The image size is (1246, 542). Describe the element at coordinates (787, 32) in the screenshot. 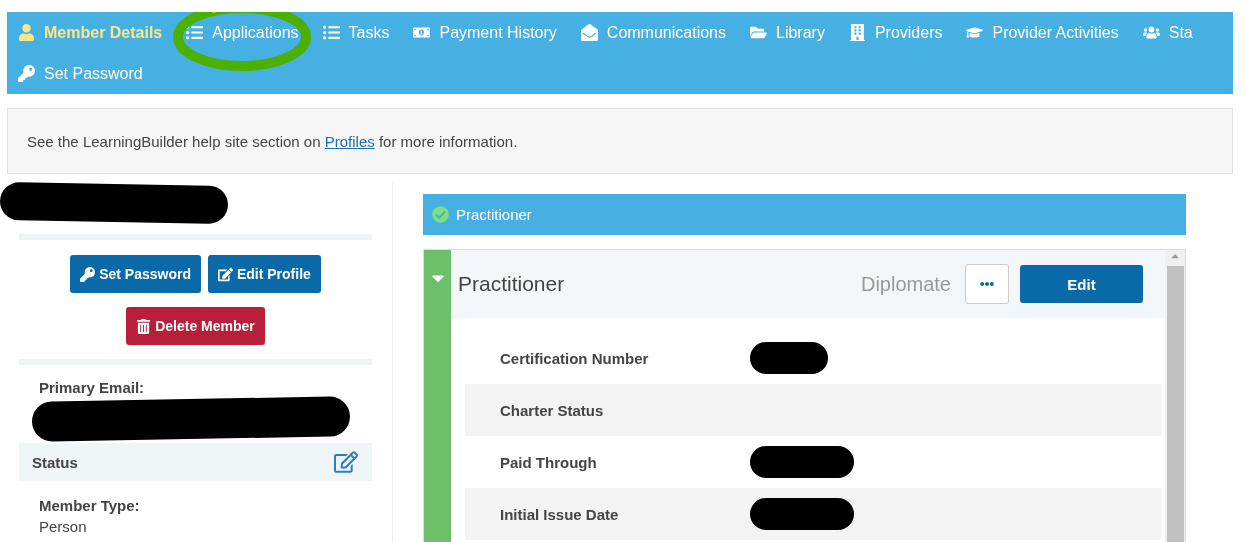

I see `nav-link: Library` at that location.